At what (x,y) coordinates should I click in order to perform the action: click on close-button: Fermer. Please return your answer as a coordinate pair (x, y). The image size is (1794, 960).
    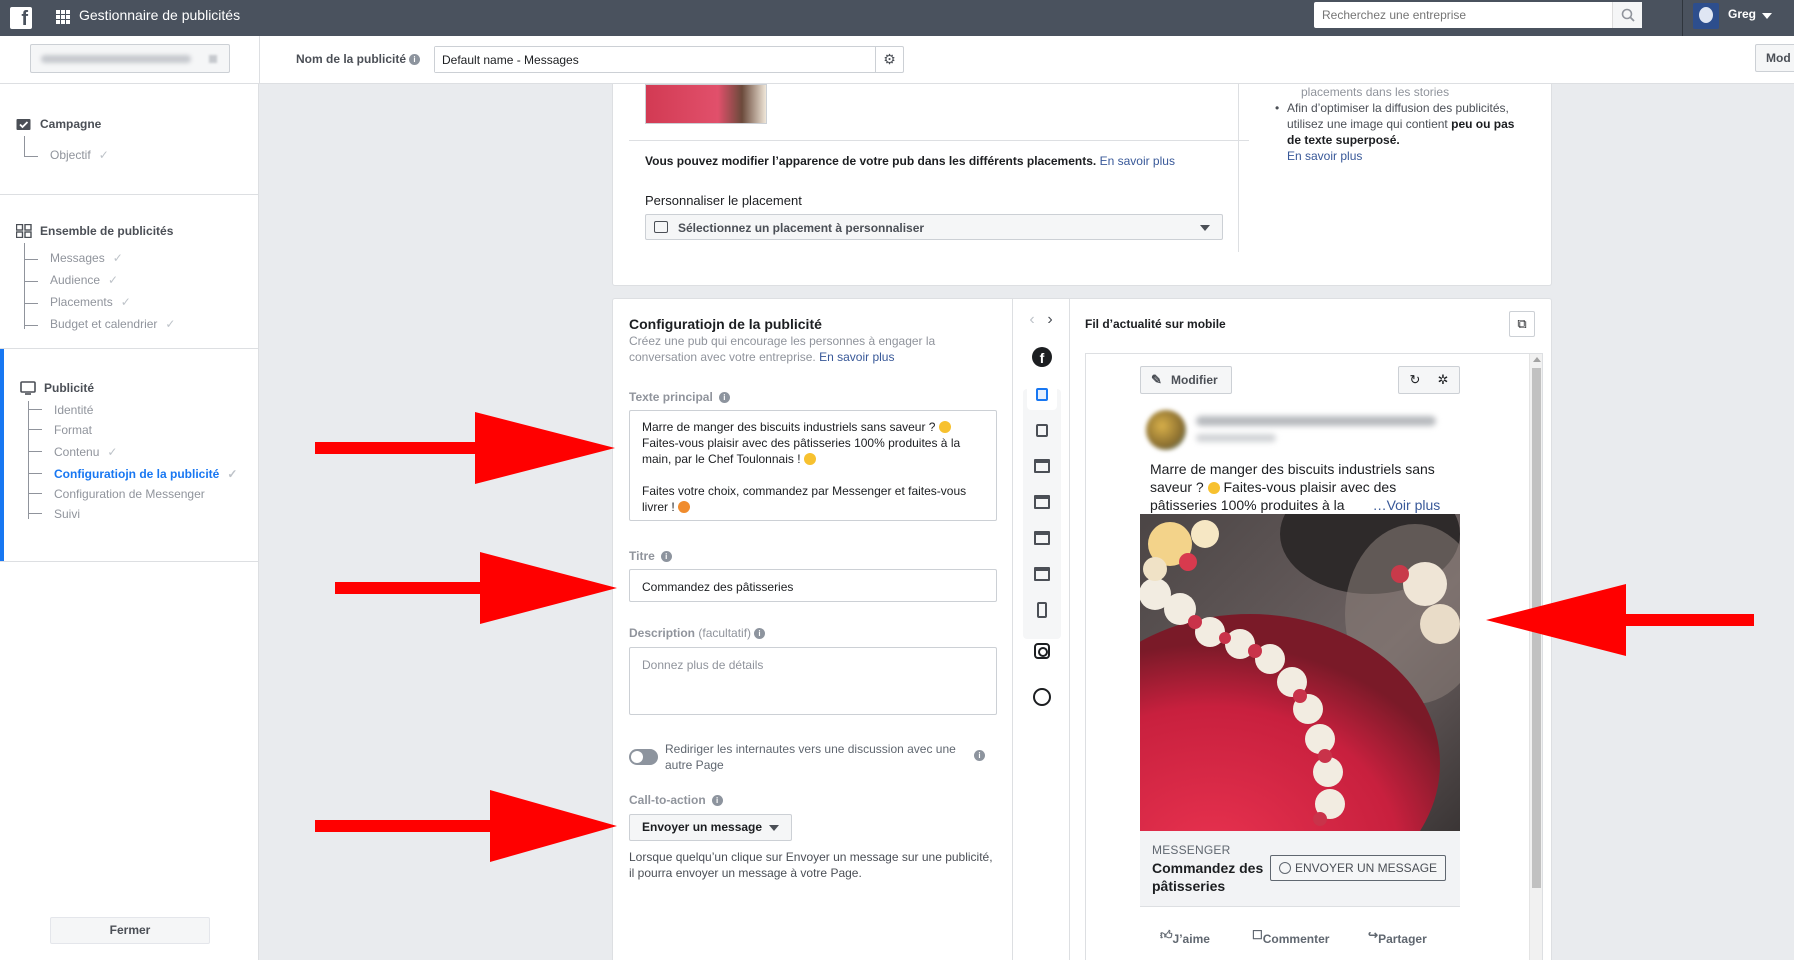
    Looking at the image, I should click on (130, 930).